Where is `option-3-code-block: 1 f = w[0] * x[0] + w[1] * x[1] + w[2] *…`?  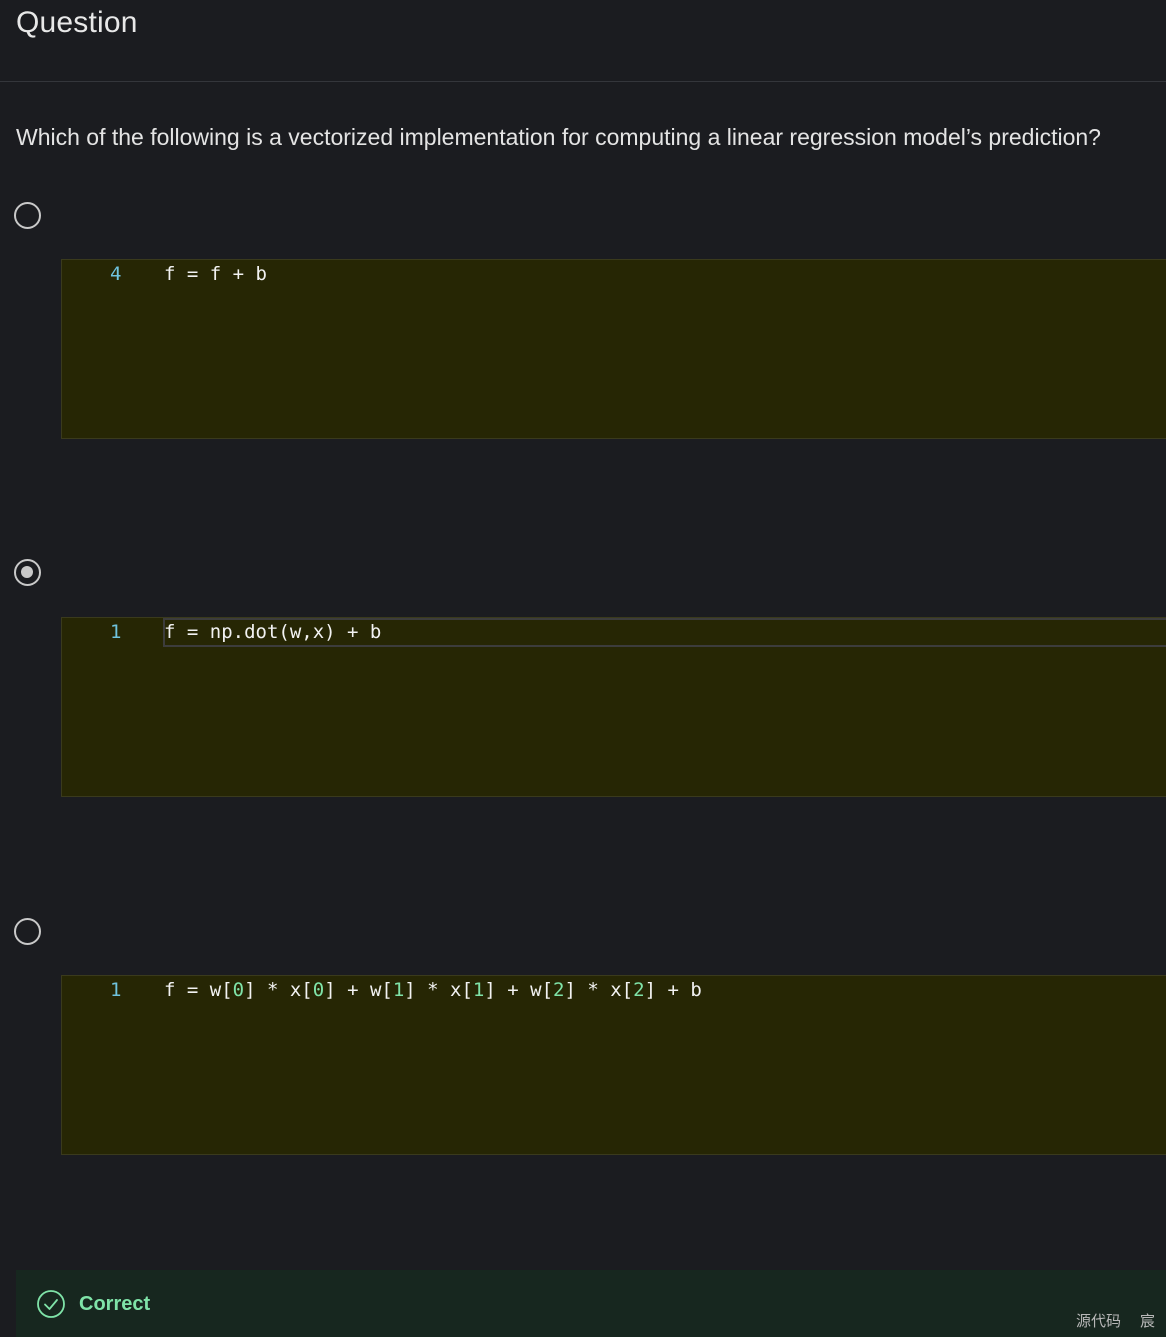
option-3-code-block: 1 f = w[0] * x[0] + w[1] * x[1] + w[2] *… is located at coordinates (613, 1065).